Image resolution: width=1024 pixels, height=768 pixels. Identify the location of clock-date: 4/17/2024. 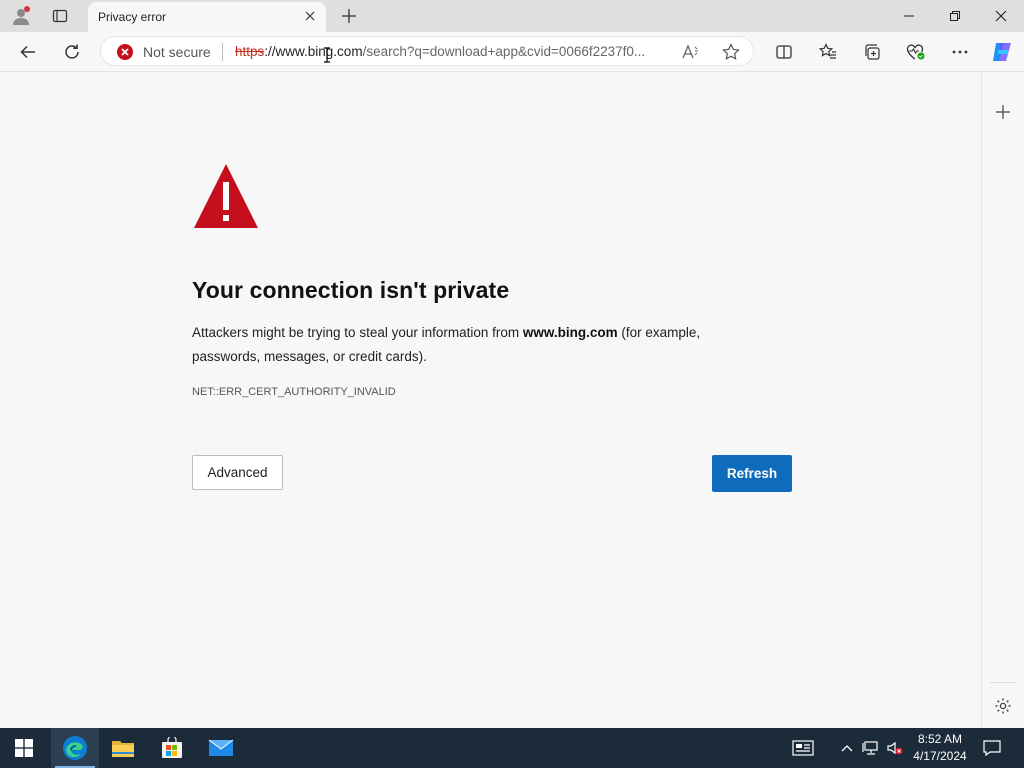
(940, 756).